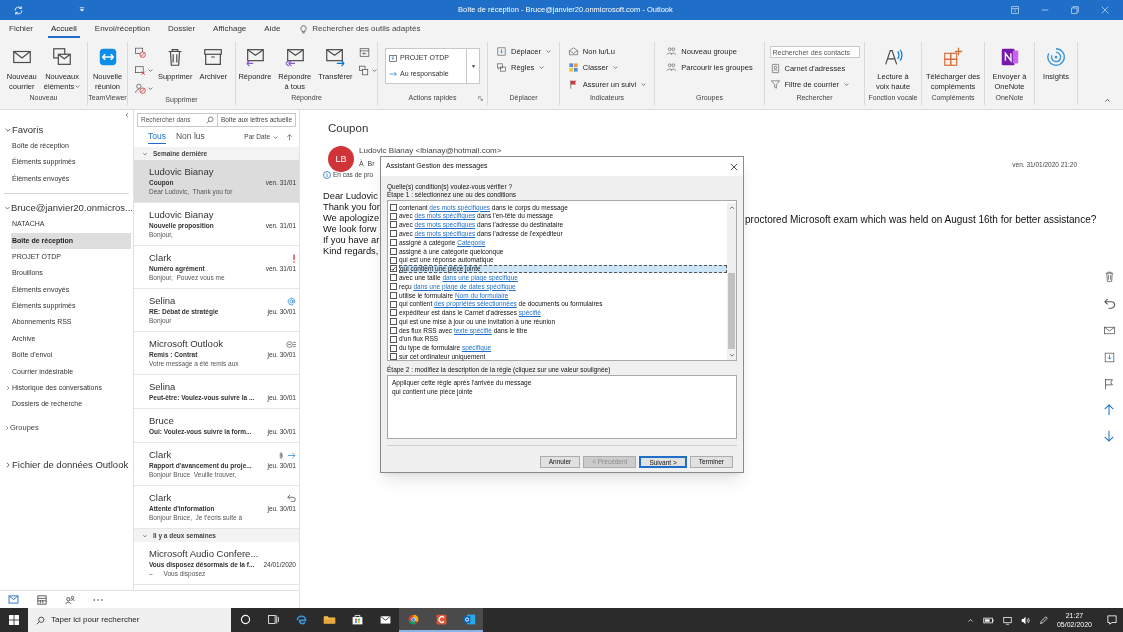 The width and height of the screenshot is (1123, 632). I want to click on sender-name: Microsoft Outlook, so click(186, 343).